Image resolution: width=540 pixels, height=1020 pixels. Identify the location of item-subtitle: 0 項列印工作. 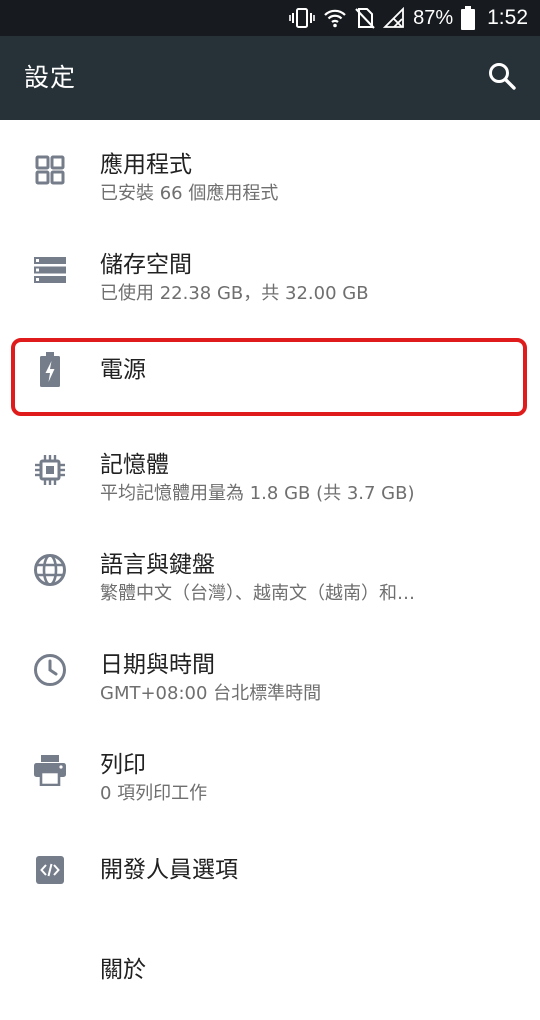
(154, 793).